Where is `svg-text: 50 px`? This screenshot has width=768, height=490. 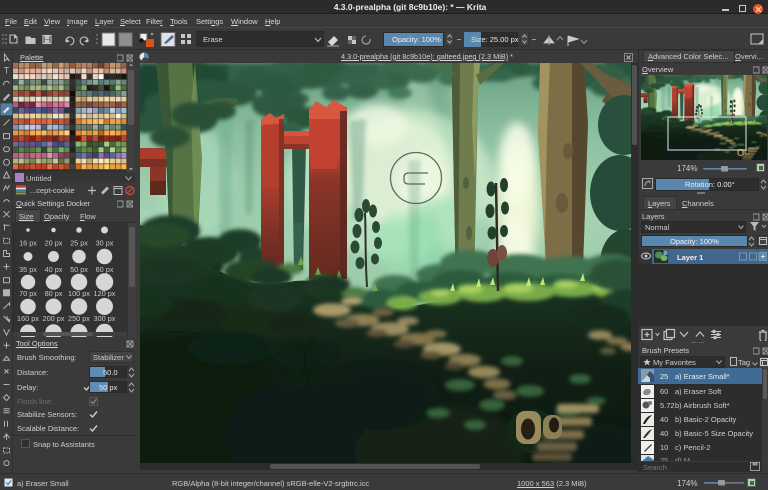 svg-text: 50 px is located at coordinates (79, 269).